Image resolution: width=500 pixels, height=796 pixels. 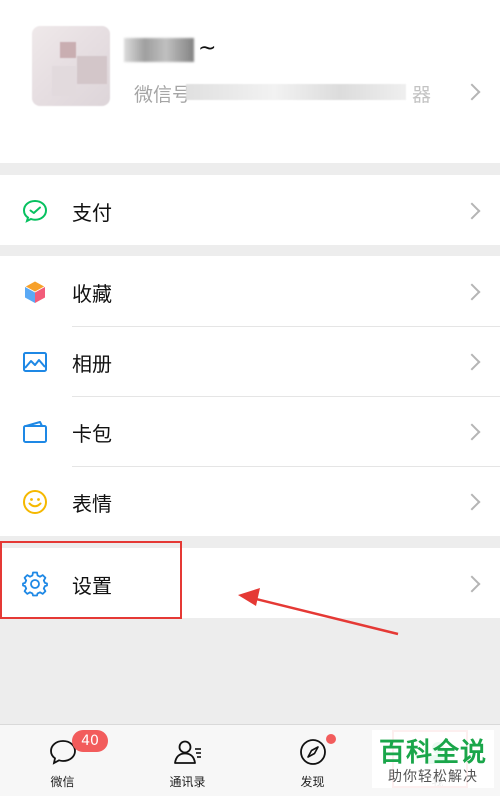 What do you see at coordinates (250, 291) in the screenshot?
I see `menu-item-favorites: 收藏` at bounding box center [250, 291].